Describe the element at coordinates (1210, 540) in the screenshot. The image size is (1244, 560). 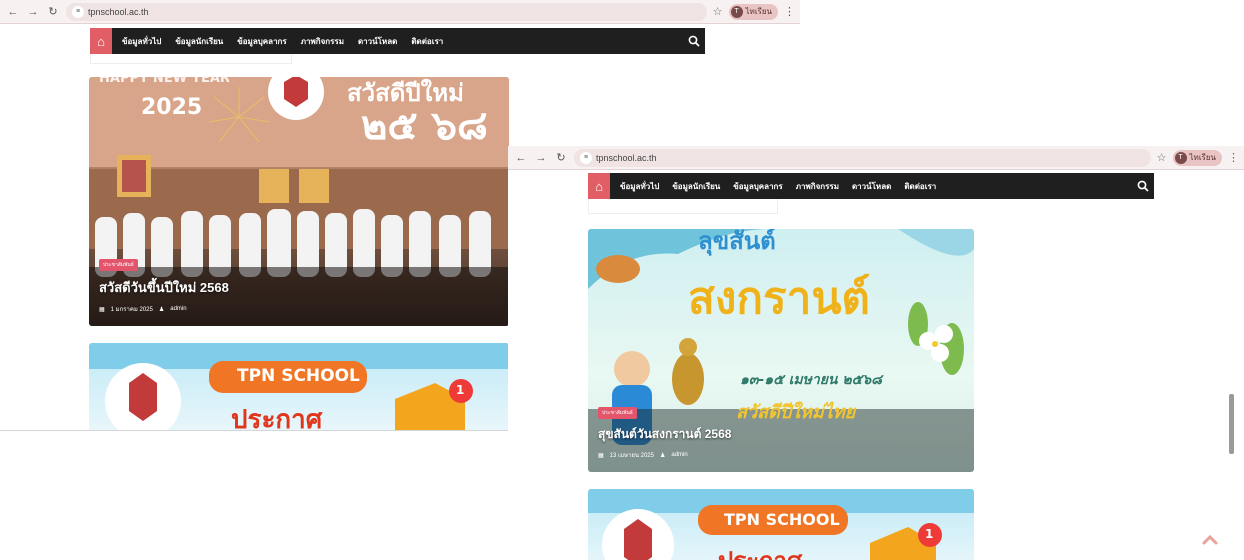
I see `scroll-to-top-icon` at that location.